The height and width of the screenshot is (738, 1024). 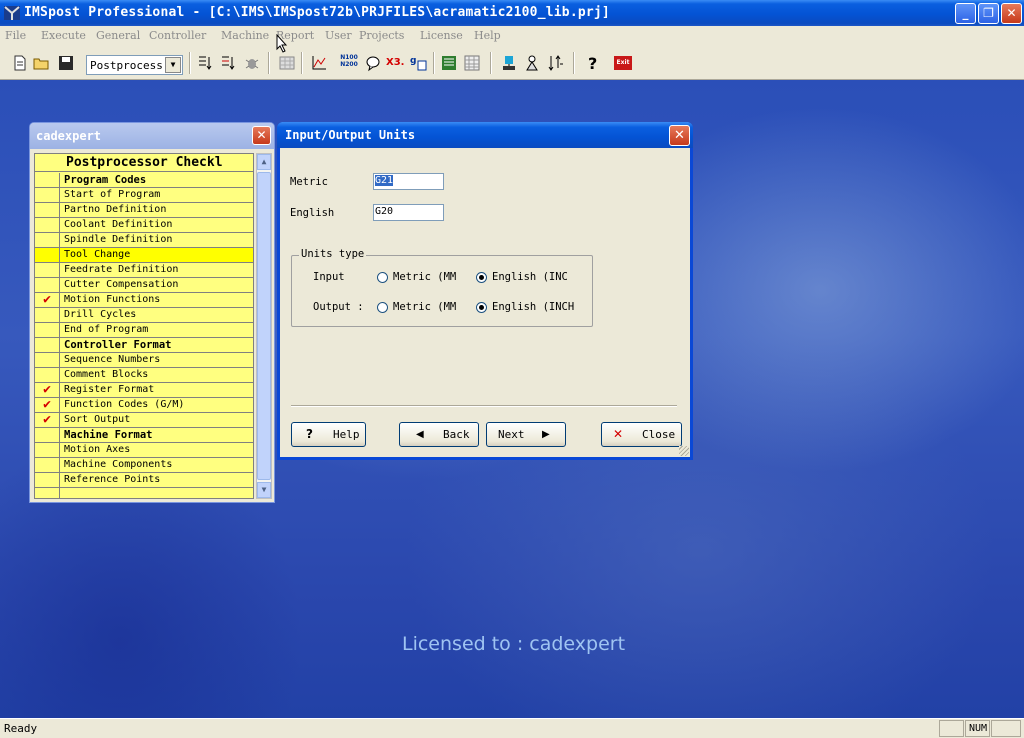 What do you see at coordinates (349, 57) in the screenshot?
I see `sequence-number-label-top: N100` at bounding box center [349, 57].